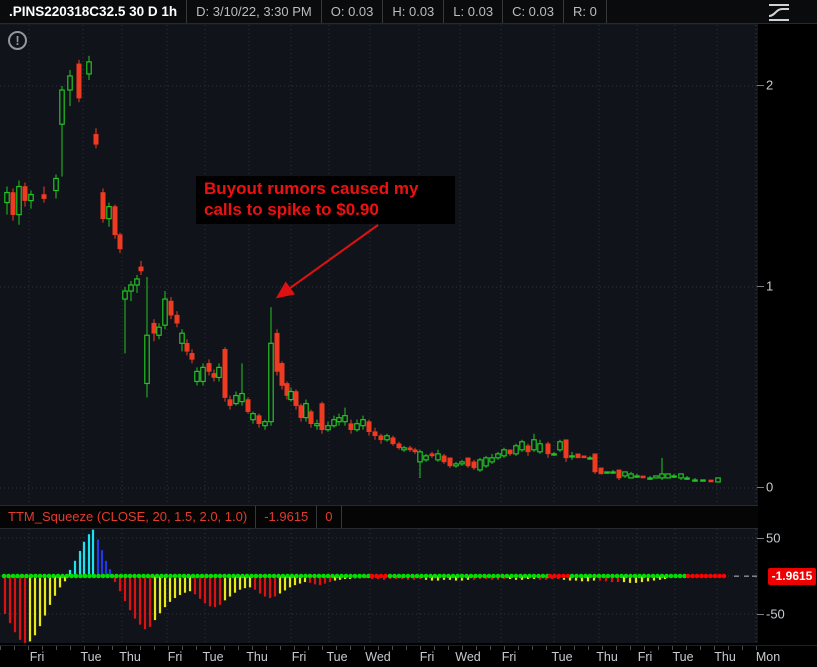 The height and width of the screenshot is (667, 817). What do you see at coordinates (736, 576) in the screenshot?
I see `zero-line-dash` at bounding box center [736, 576].